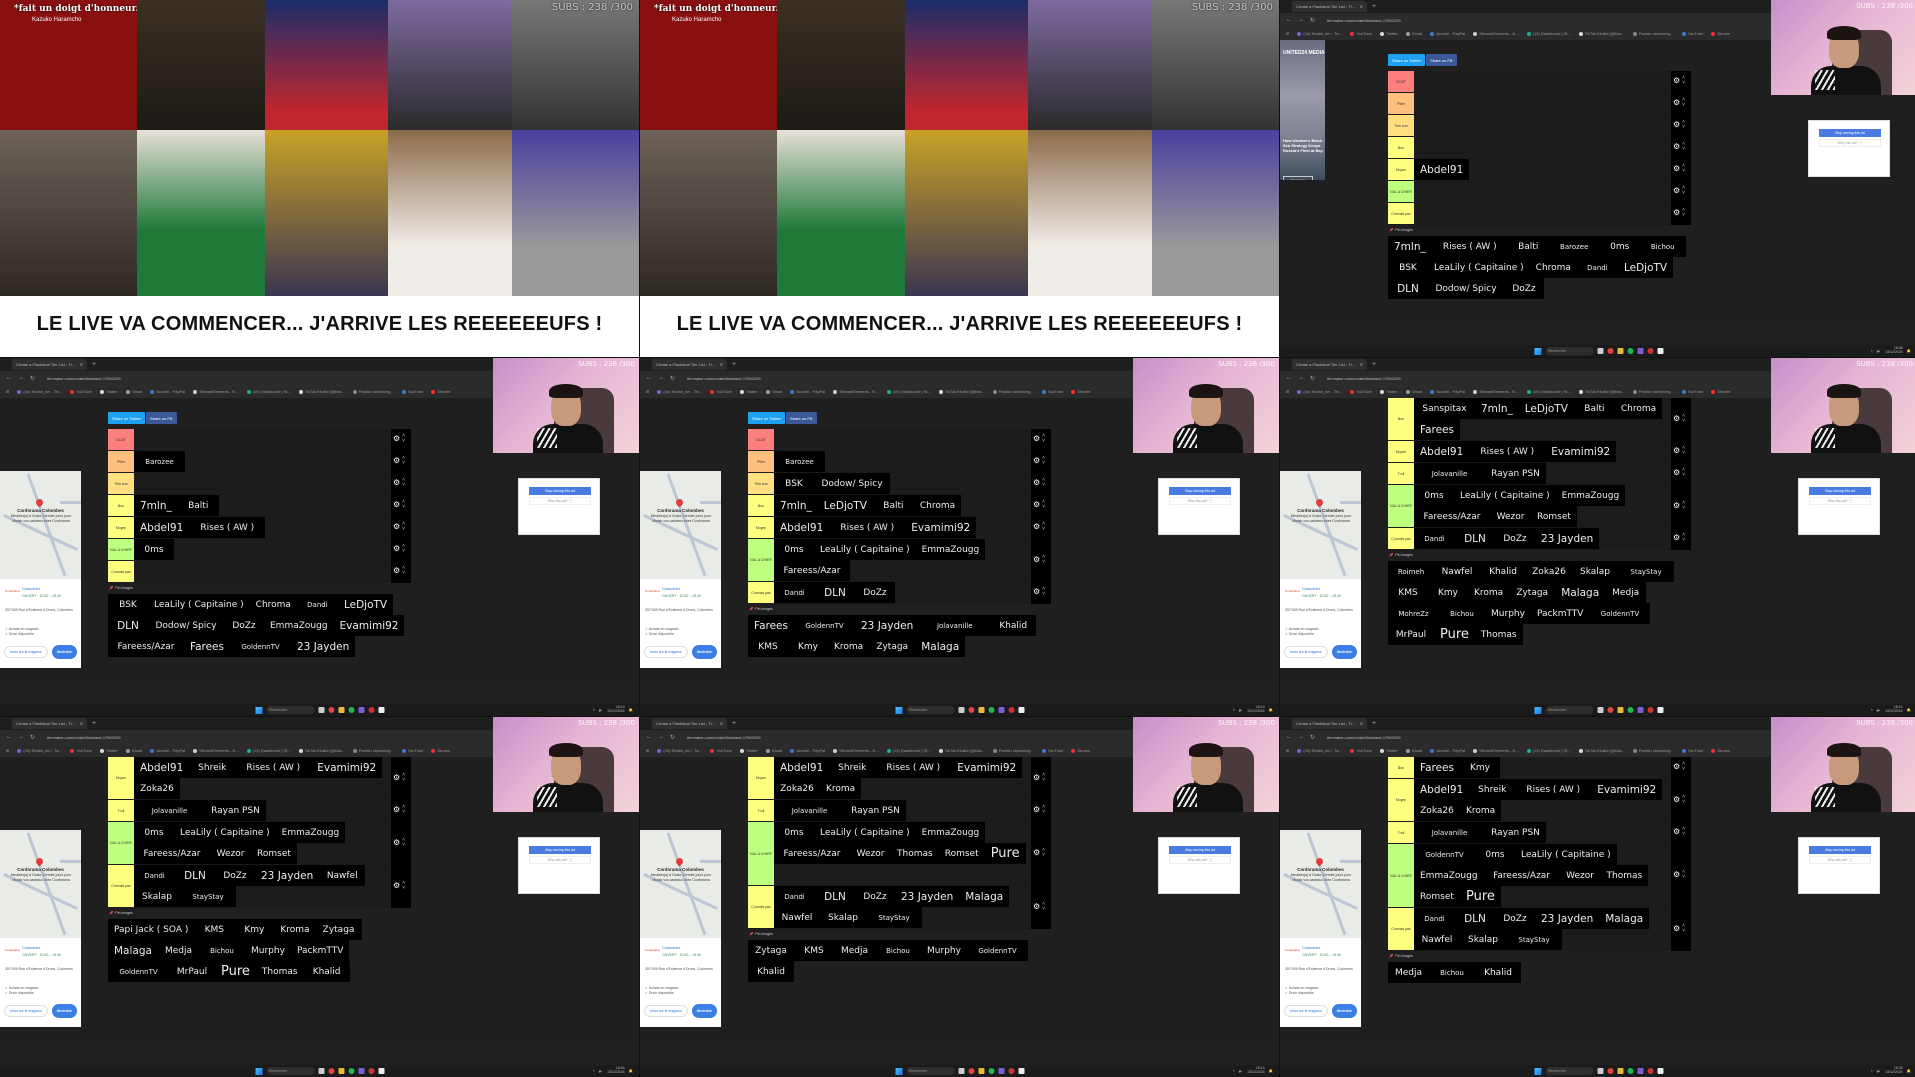 The image size is (1915, 1077). Describe the element at coordinates (1408, 972) in the screenshot. I see `pool-item: Medja` at that location.